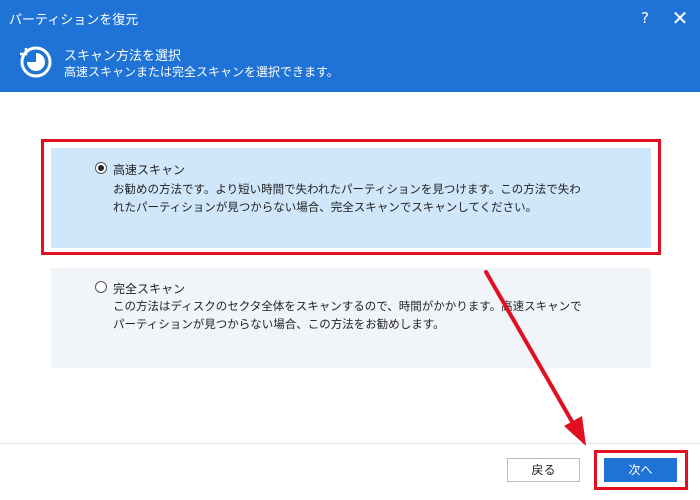 This screenshot has width=700, height=500. Describe the element at coordinates (640, 470) in the screenshot. I see `next-button: 次へ` at that location.